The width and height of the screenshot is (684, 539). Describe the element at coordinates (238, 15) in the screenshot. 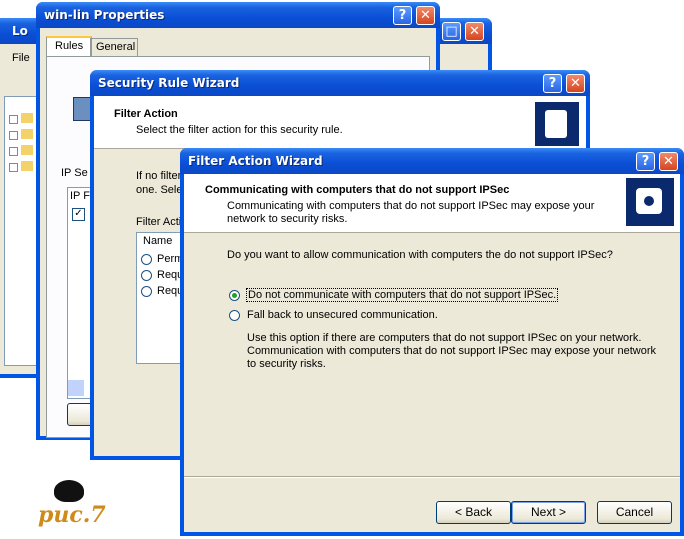

I see `properties-titlebar: win-lin Properties` at that location.